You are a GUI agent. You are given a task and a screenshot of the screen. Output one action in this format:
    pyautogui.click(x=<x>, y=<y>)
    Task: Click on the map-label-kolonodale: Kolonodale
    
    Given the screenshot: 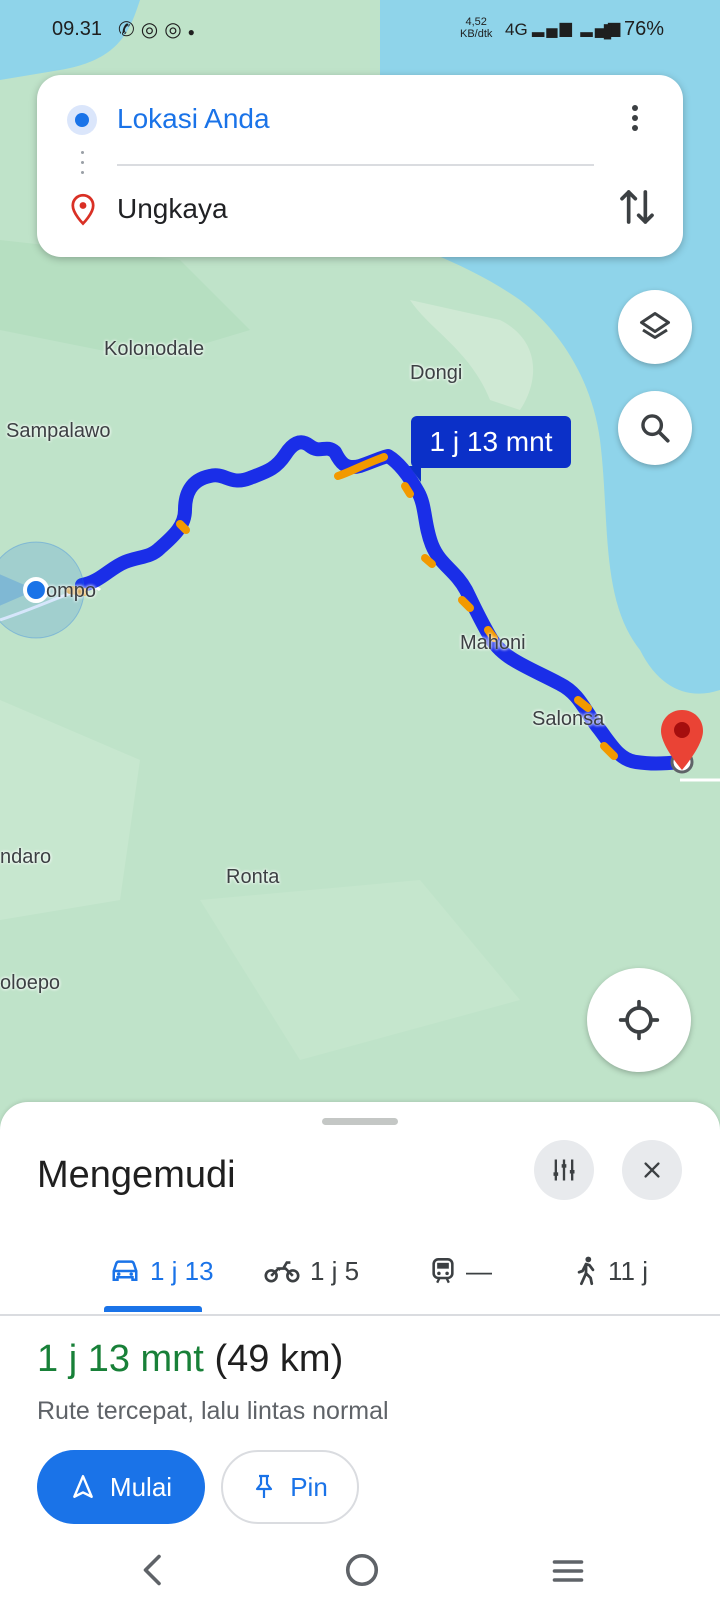 What is the action you would take?
    pyautogui.click(x=154, y=349)
    